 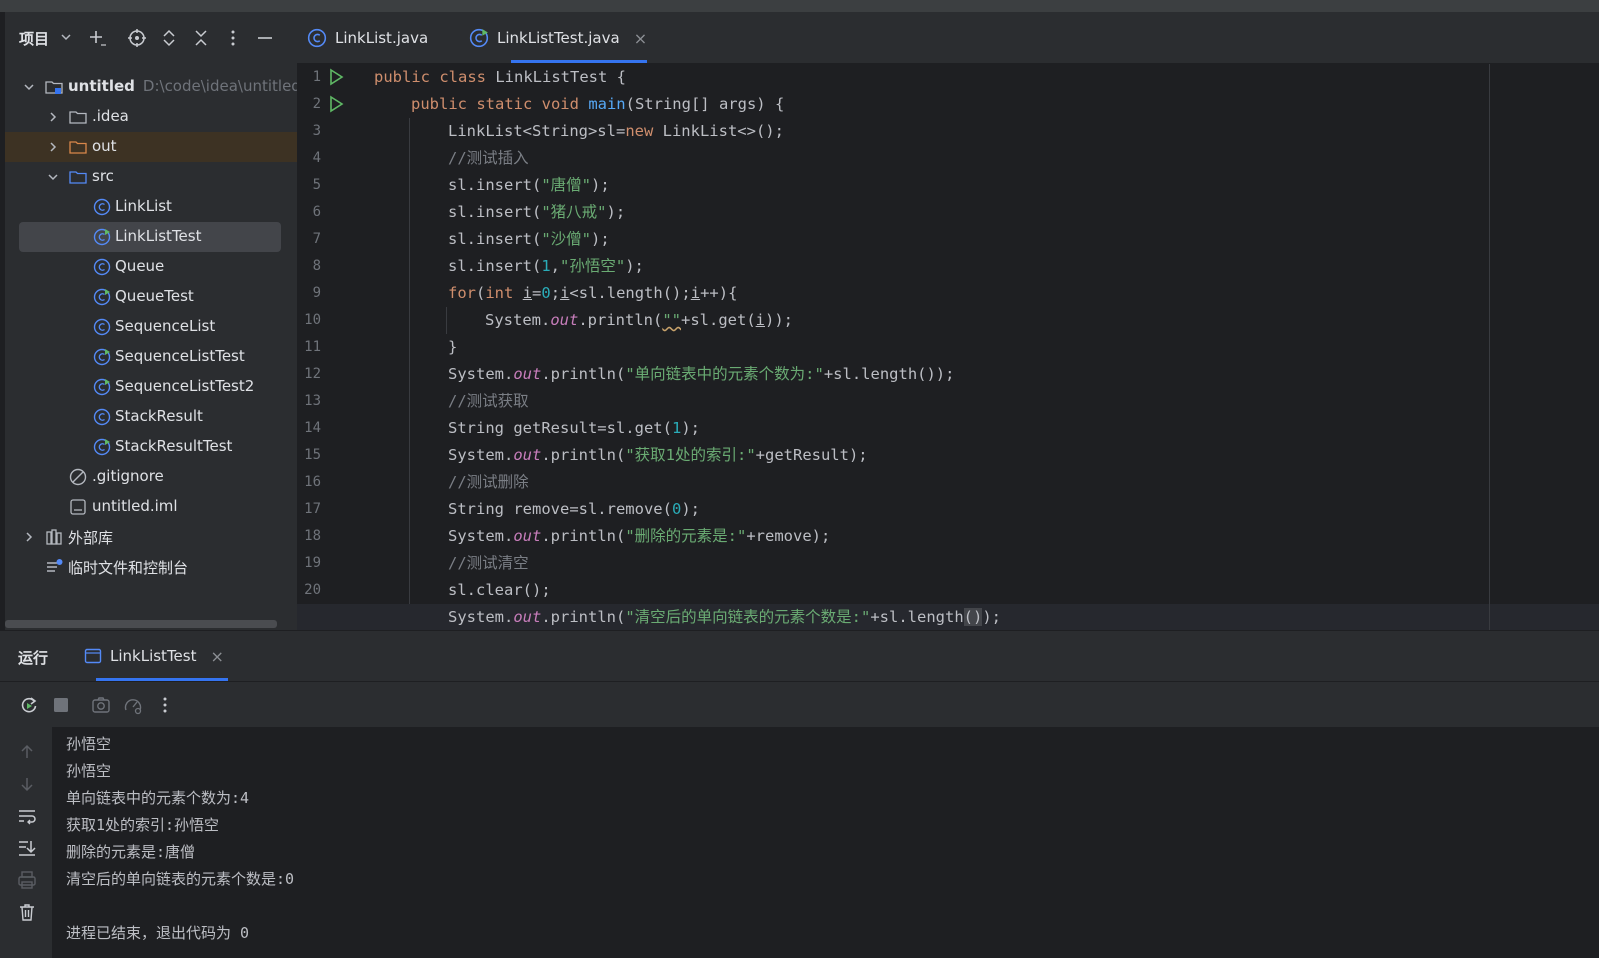 I want to click on add-icon, so click(x=97, y=38).